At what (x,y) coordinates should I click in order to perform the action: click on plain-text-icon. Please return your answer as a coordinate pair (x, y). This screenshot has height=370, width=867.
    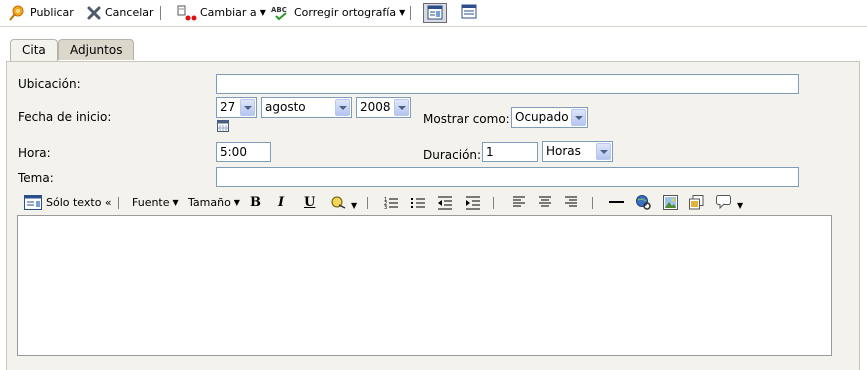
    Looking at the image, I should click on (33, 202).